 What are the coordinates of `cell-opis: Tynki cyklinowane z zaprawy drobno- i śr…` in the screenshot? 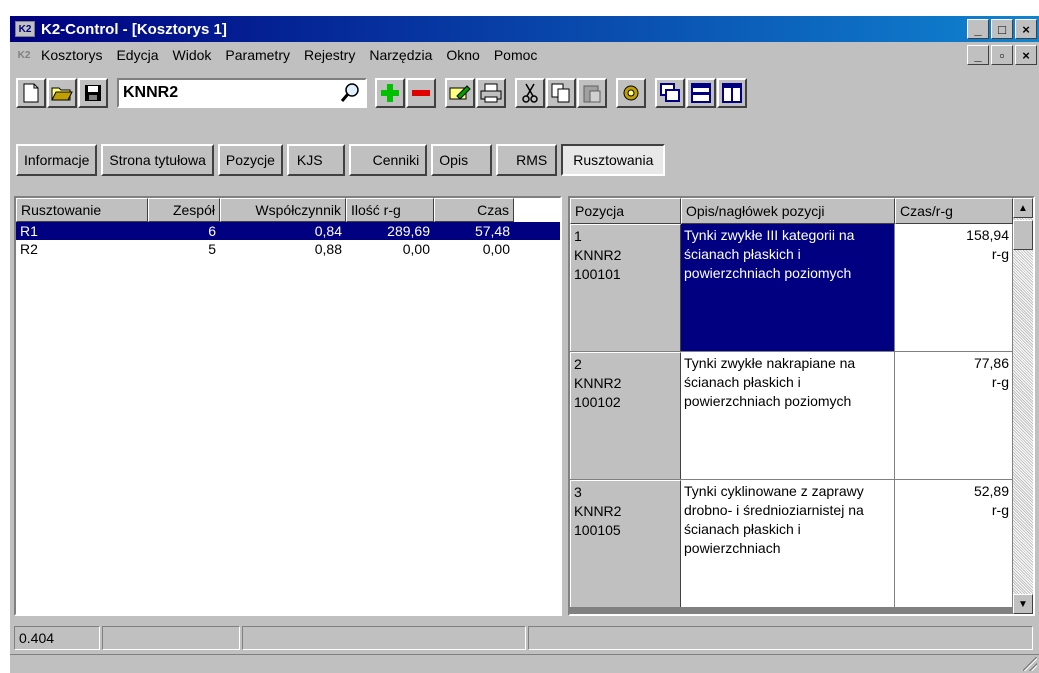 It's located at (788, 543).